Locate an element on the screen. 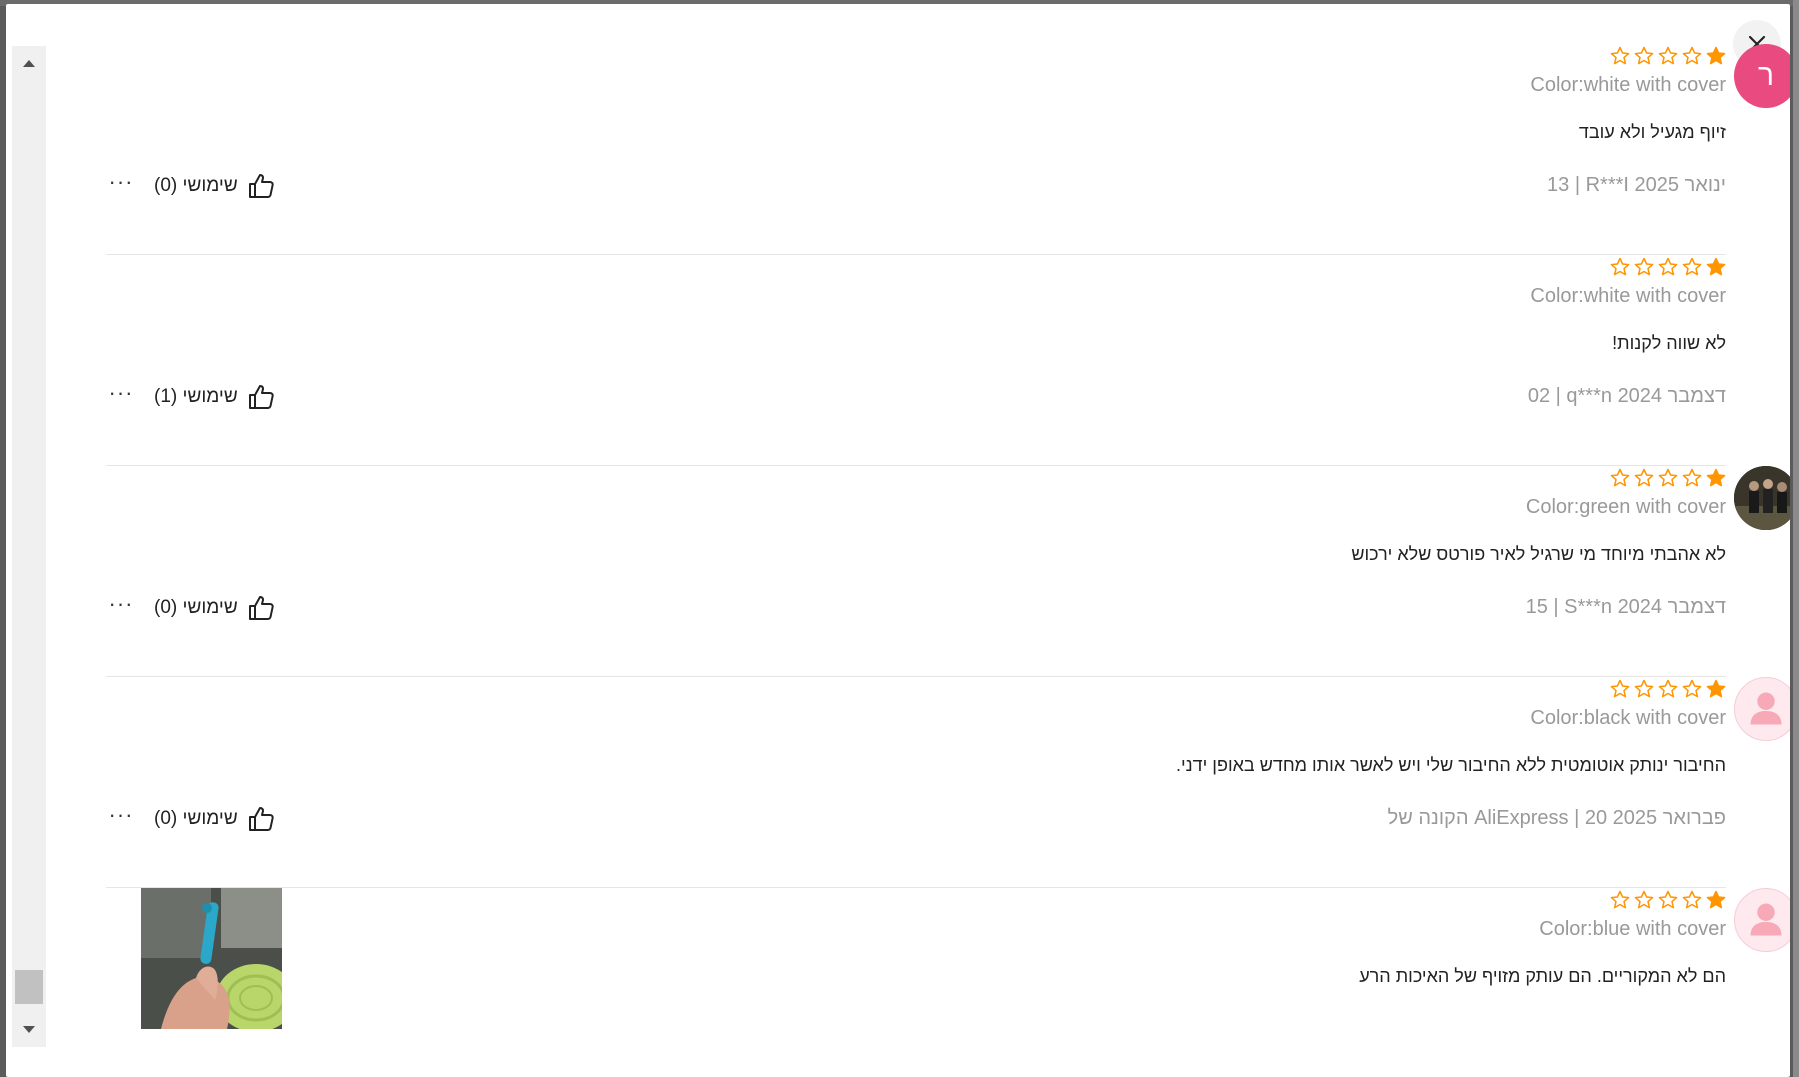 This screenshot has width=1799, height=1077. review-meta: 02 | q***n דצמבר 2024 is located at coordinates (1626, 396).